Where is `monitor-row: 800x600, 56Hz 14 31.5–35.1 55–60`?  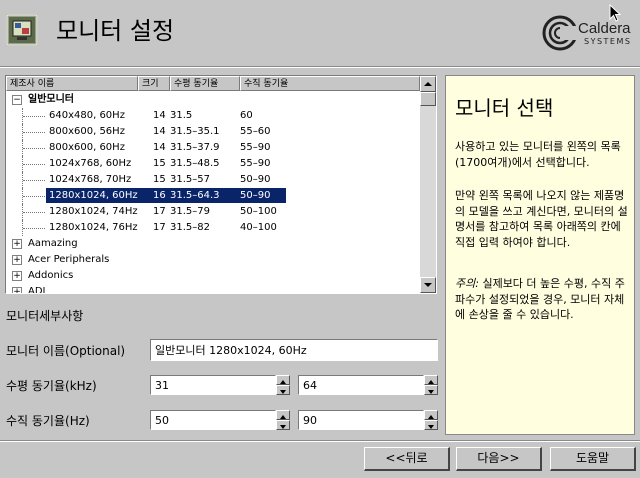
monitor-row: 800x600, 56Hz 14 31.5–35.1 55–60 is located at coordinates (213, 132).